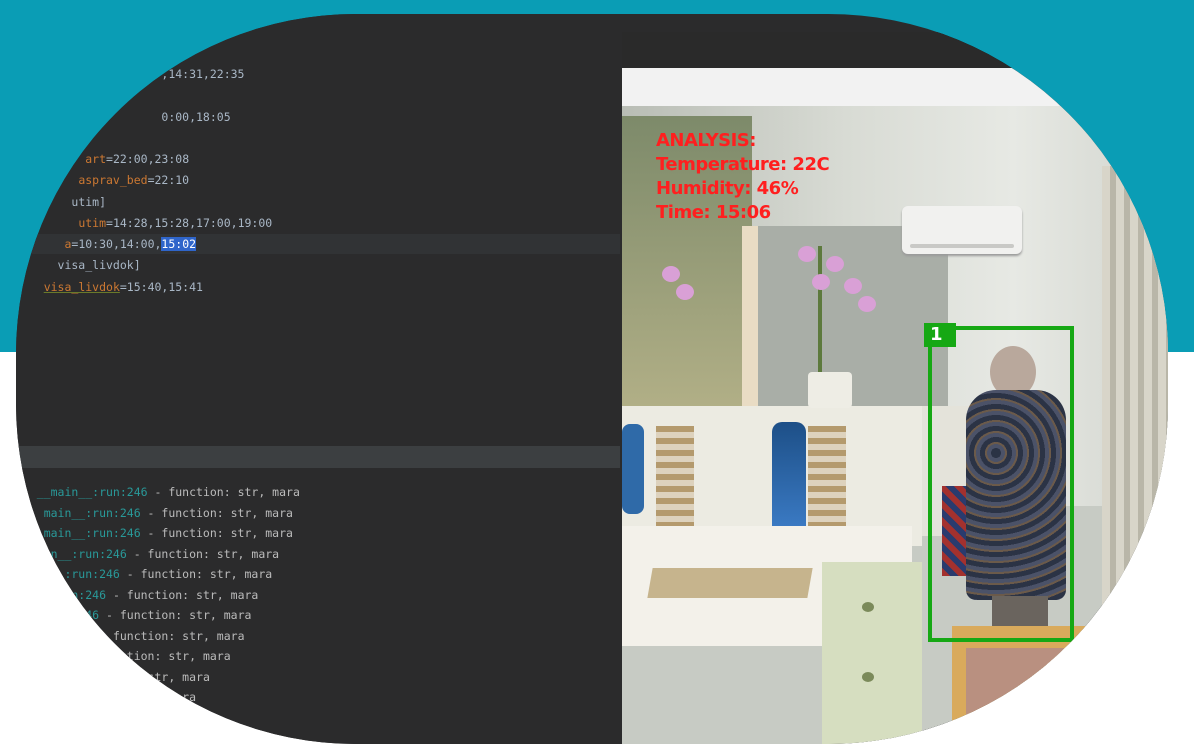  What do you see at coordinates (318, 554) in the screenshot?
I see `console-log-line: in__:run:246 - function: str, mara` at bounding box center [318, 554].